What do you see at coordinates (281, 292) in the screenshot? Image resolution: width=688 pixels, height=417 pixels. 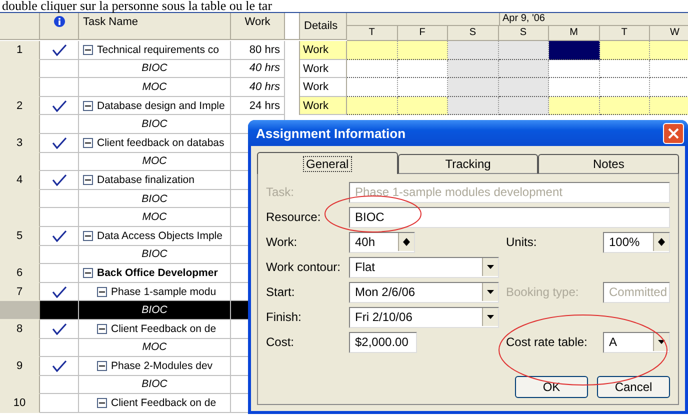 I see `field-label: Start:` at bounding box center [281, 292].